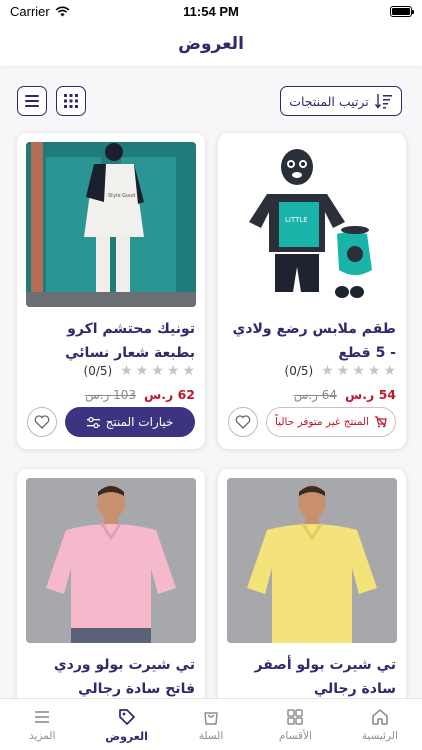 This screenshot has width=422, height=750. I want to click on nav-label: العروض, so click(126, 736).